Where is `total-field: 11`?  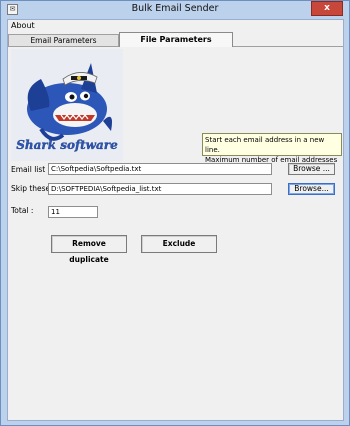
total-field: 11 is located at coordinates (73, 212).